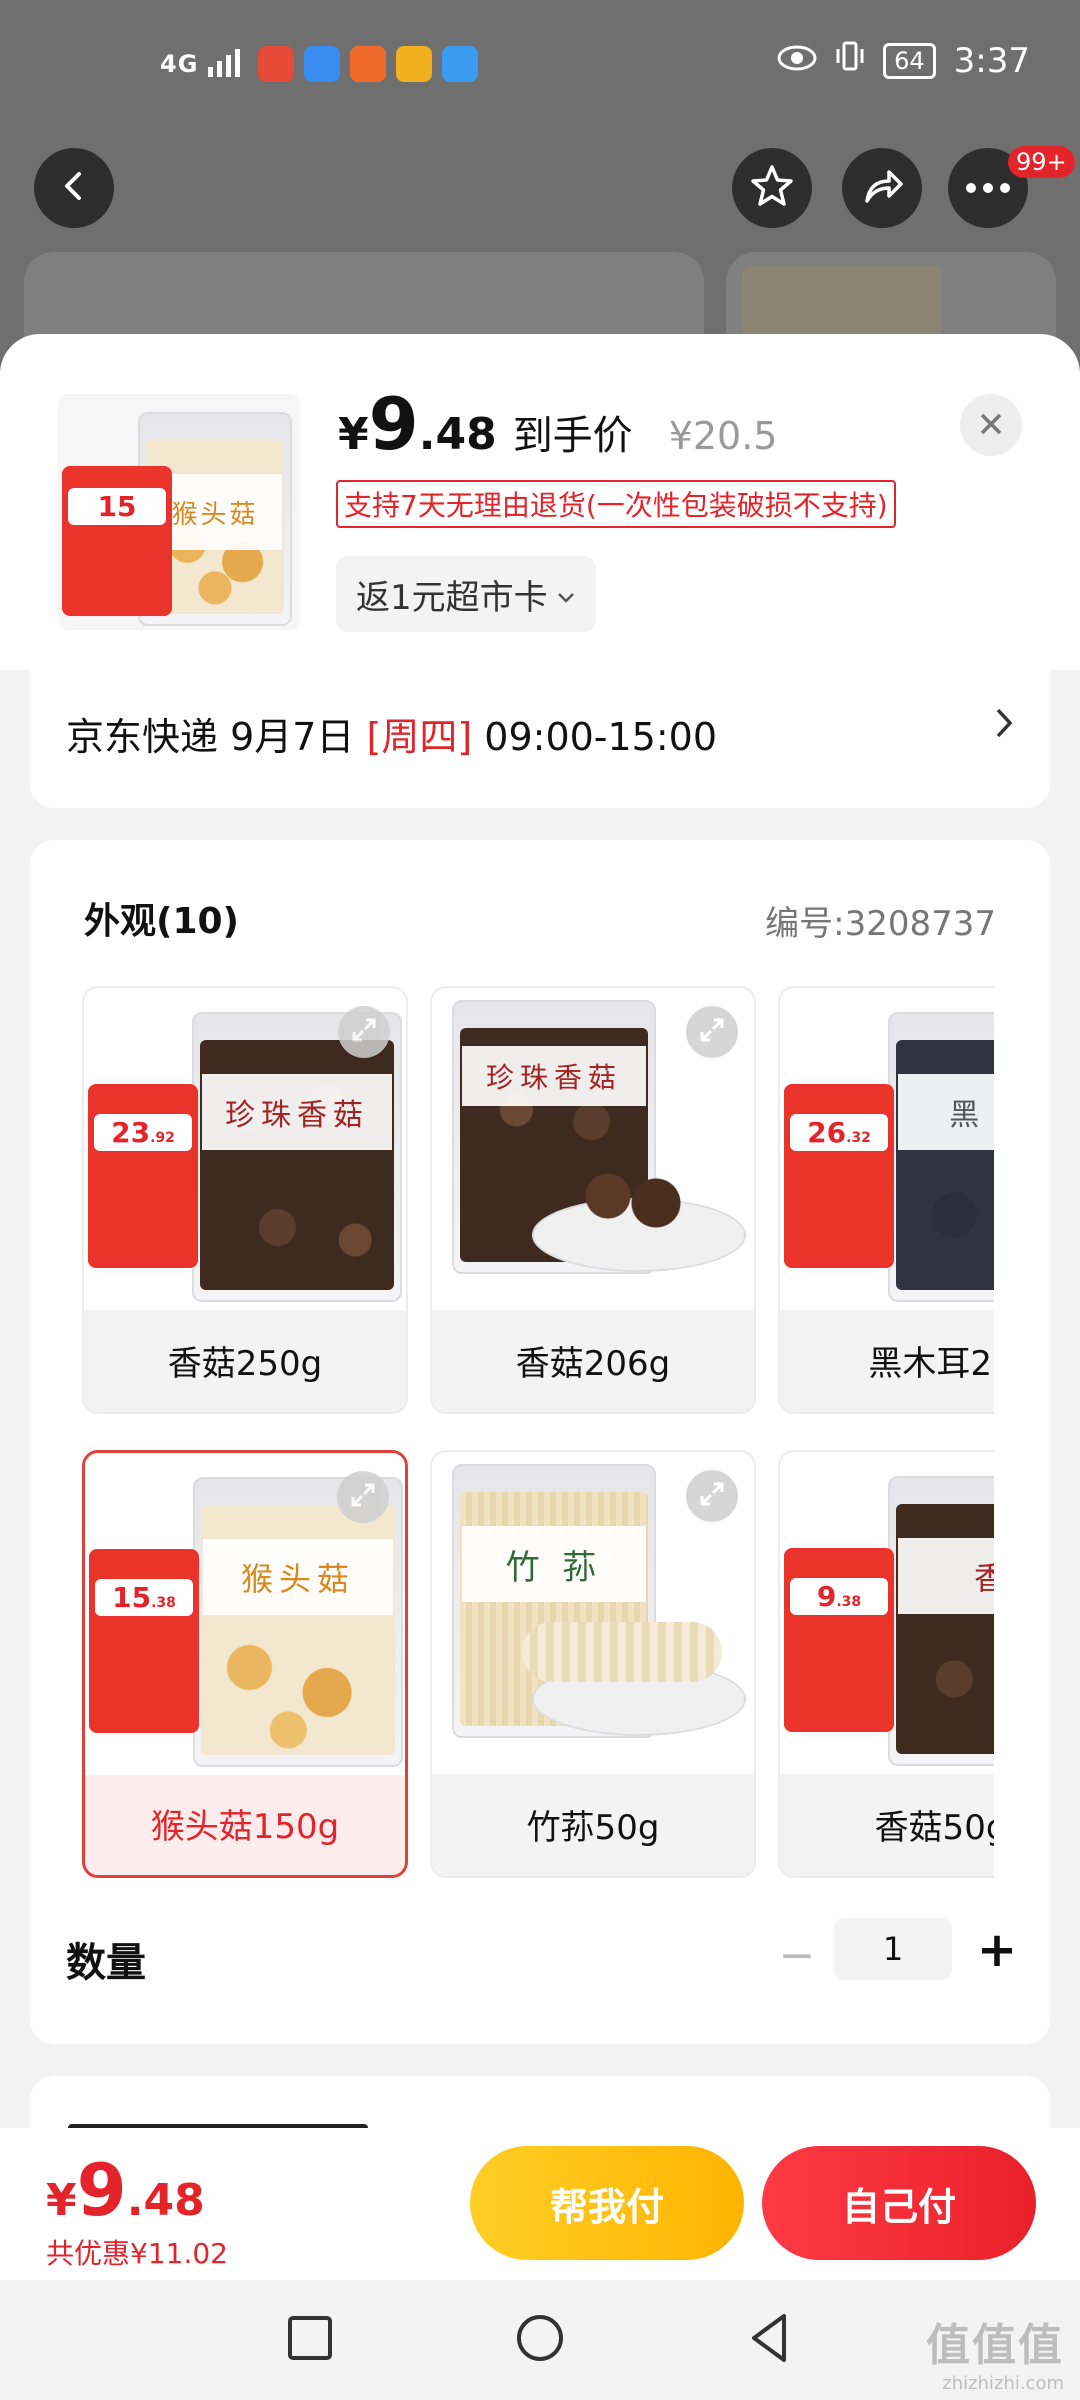  Describe the element at coordinates (460, 64) in the screenshot. I see `weather-app-icon` at that location.